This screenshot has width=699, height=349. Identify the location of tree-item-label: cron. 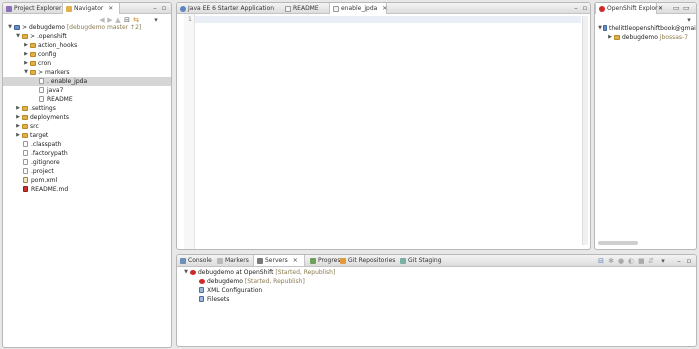
(45, 63).